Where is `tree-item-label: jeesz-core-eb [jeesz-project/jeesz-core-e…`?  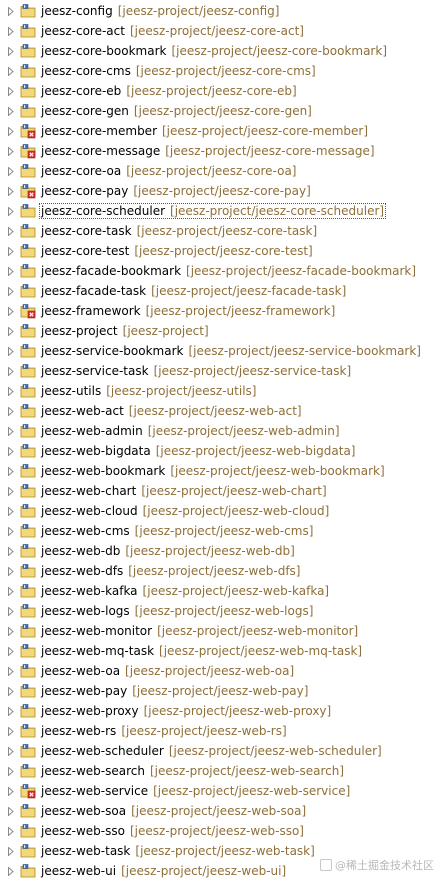 tree-item-label: jeesz-core-eb [jeesz-project/jeesz-core-e… is located at coordinates (169, 91).